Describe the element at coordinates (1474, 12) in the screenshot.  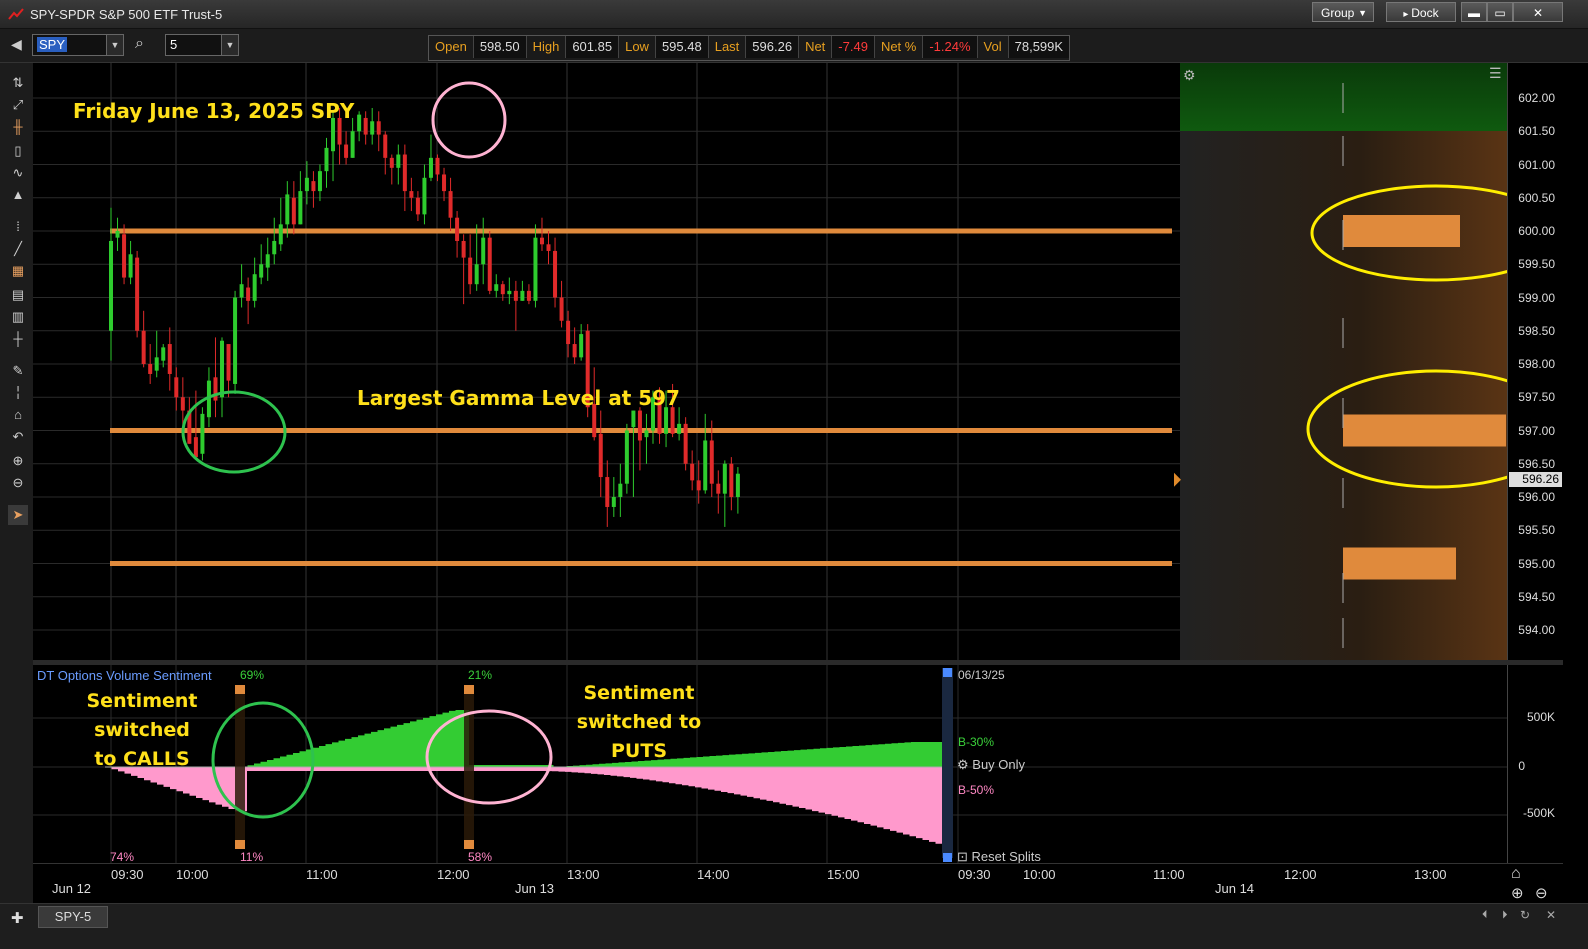
I see `minimize-button: ▬` at that location.